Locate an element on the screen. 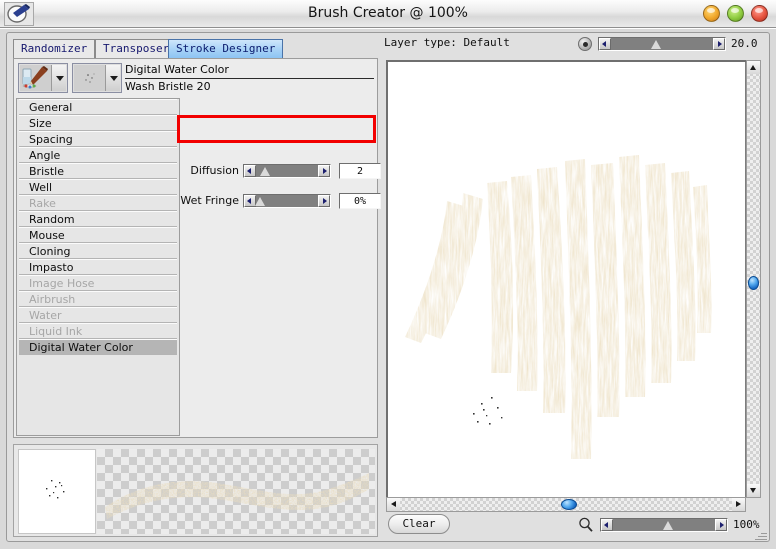 The height and width of the screenshot is (549, 776). brush-name-display: Digital Water Color Wash Bristle 20 is located at coordinates (249, 78).